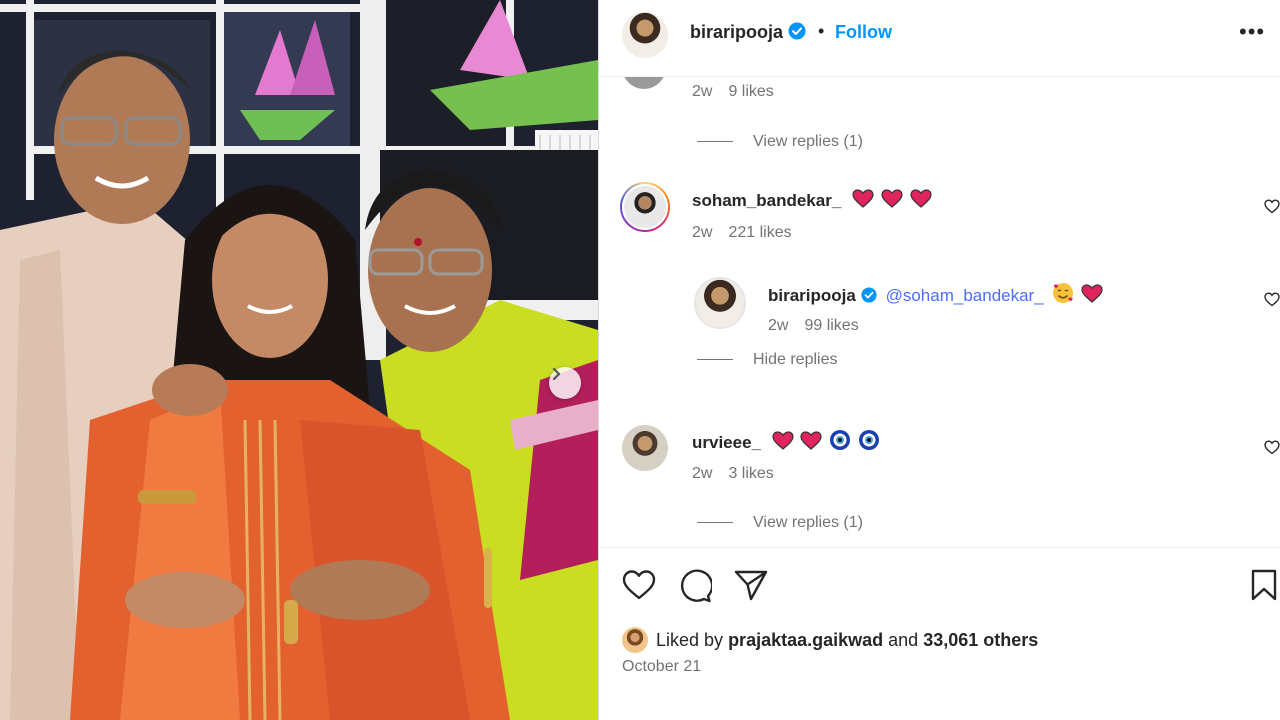 This screenshot has height=720, width=1280. I want to click on reply-meta: 2w 99 likes, so click(813, 326).